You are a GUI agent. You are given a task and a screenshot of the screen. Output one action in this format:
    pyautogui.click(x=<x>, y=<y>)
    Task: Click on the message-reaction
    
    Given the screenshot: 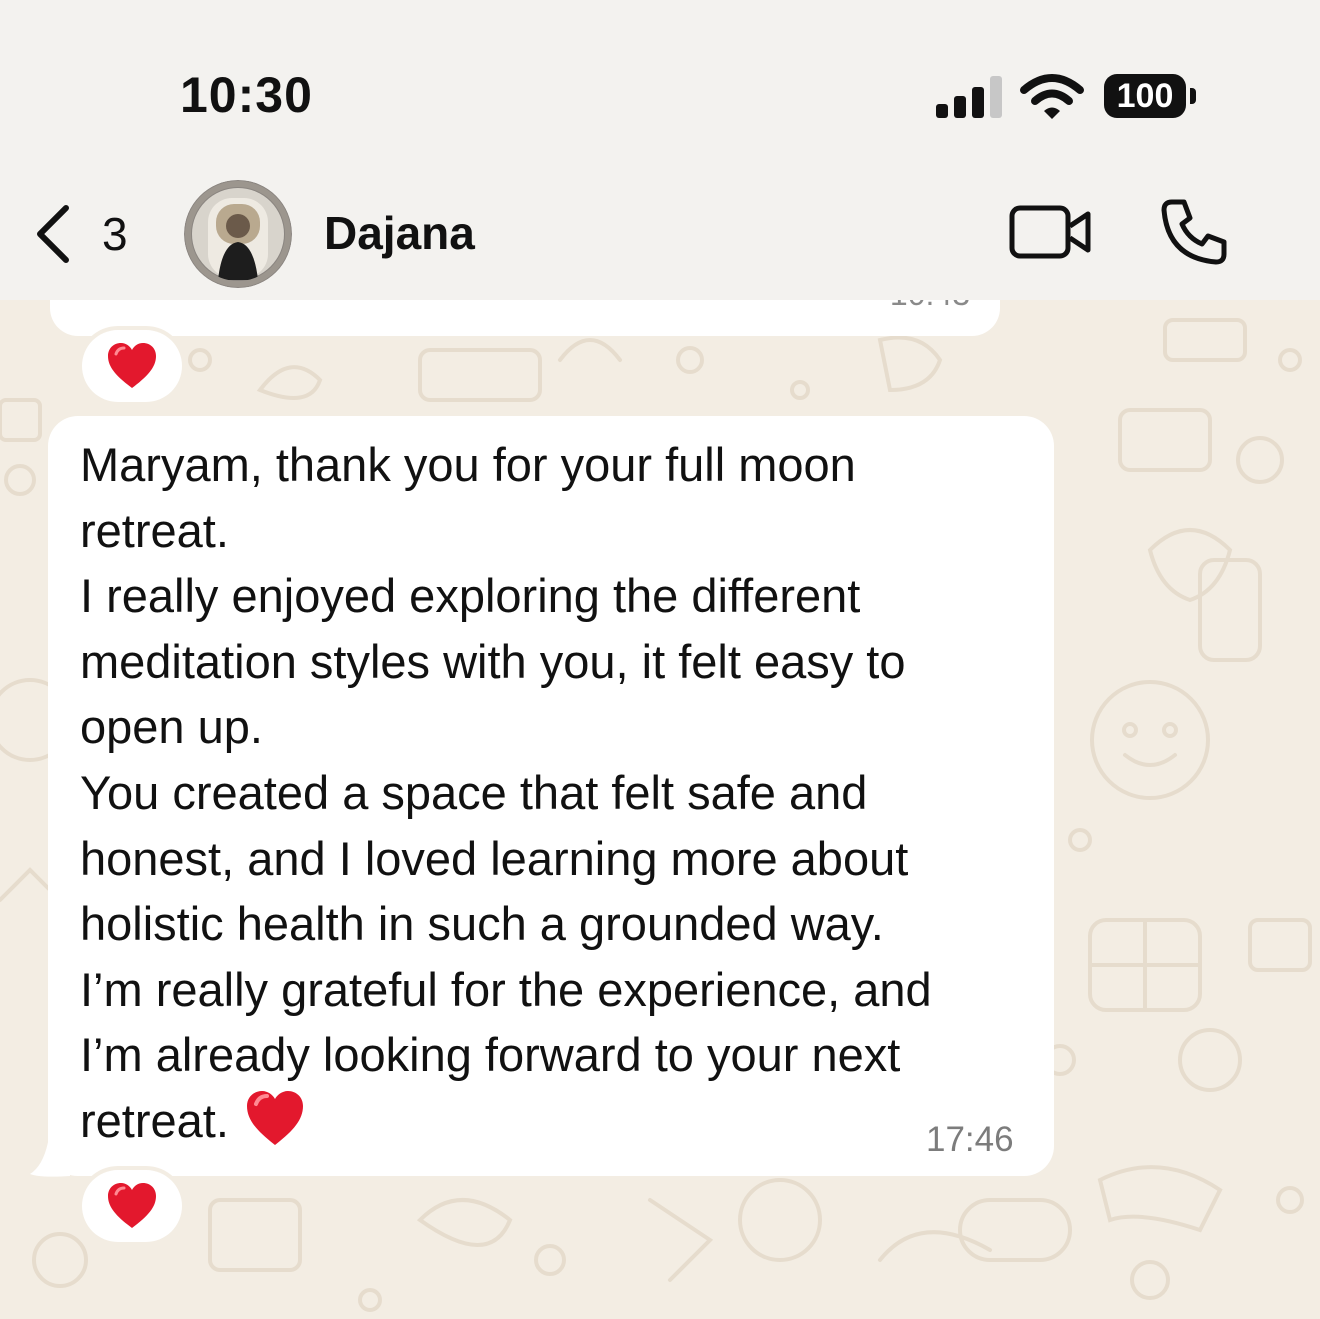 What is the action you would take?
    pyautogui.click(x=132, y=1206)
    